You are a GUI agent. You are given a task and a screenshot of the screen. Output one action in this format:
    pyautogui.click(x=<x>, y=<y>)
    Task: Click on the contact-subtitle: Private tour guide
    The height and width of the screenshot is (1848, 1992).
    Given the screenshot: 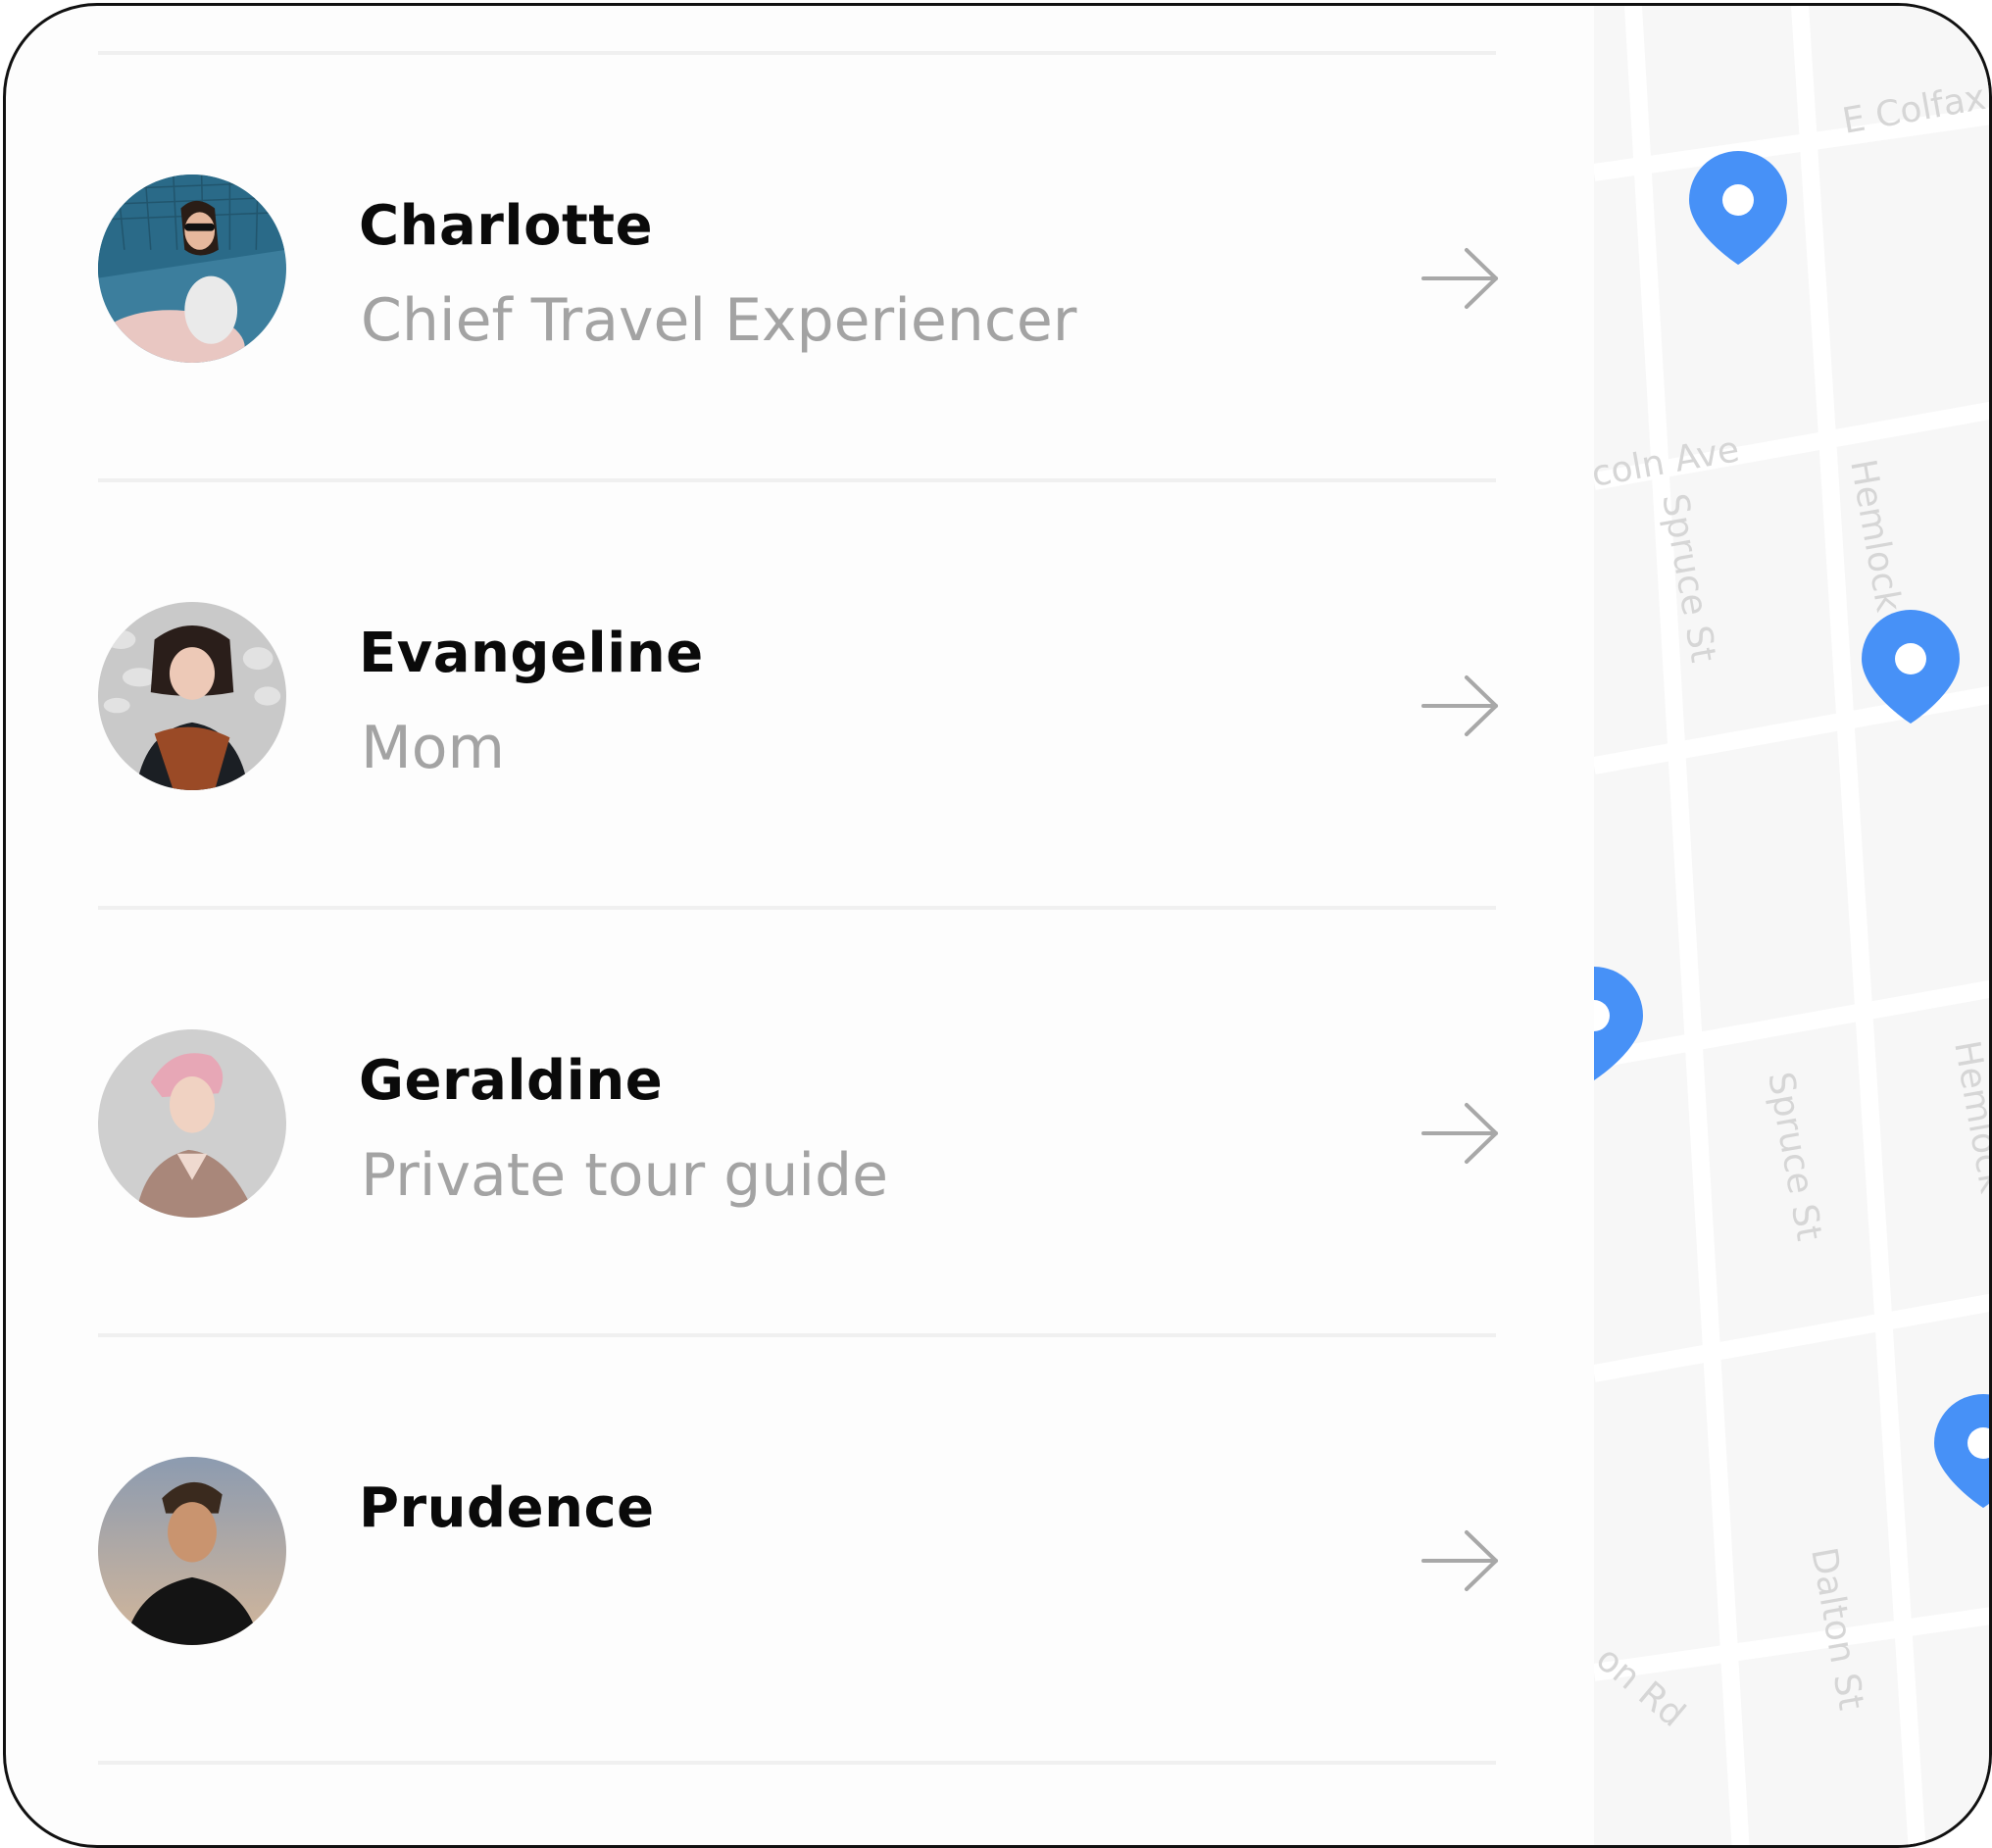 What is the action you would take?
    pyautogui.click(x=625, y=1175)
    